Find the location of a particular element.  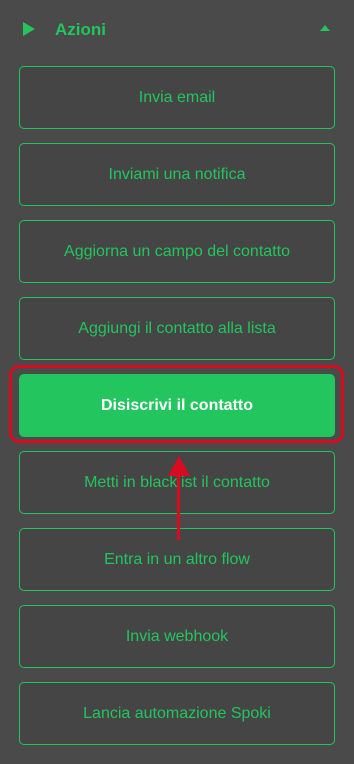

highlight-box is located at coordinates (176, 404).